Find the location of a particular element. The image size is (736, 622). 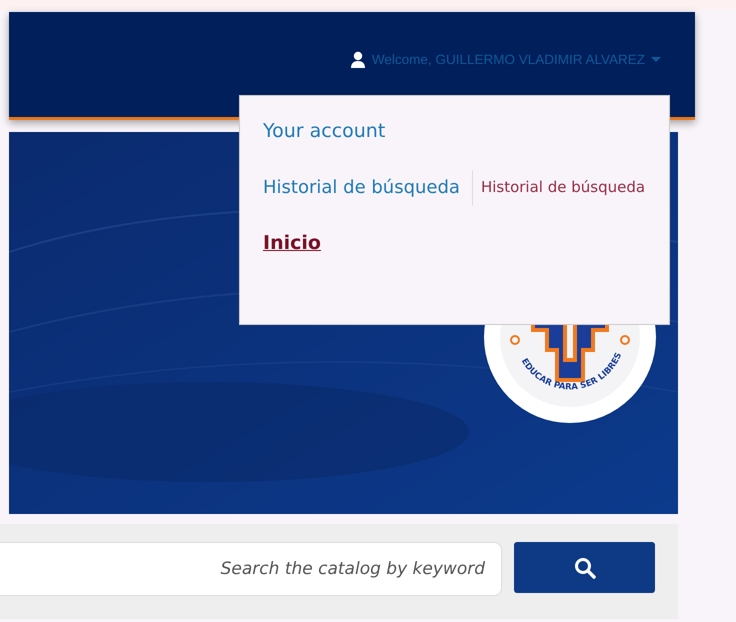

user-menu-button: Welcome, GUILLERMO VLADIMIR ALVAREZ is located at coordinates (505, 59).